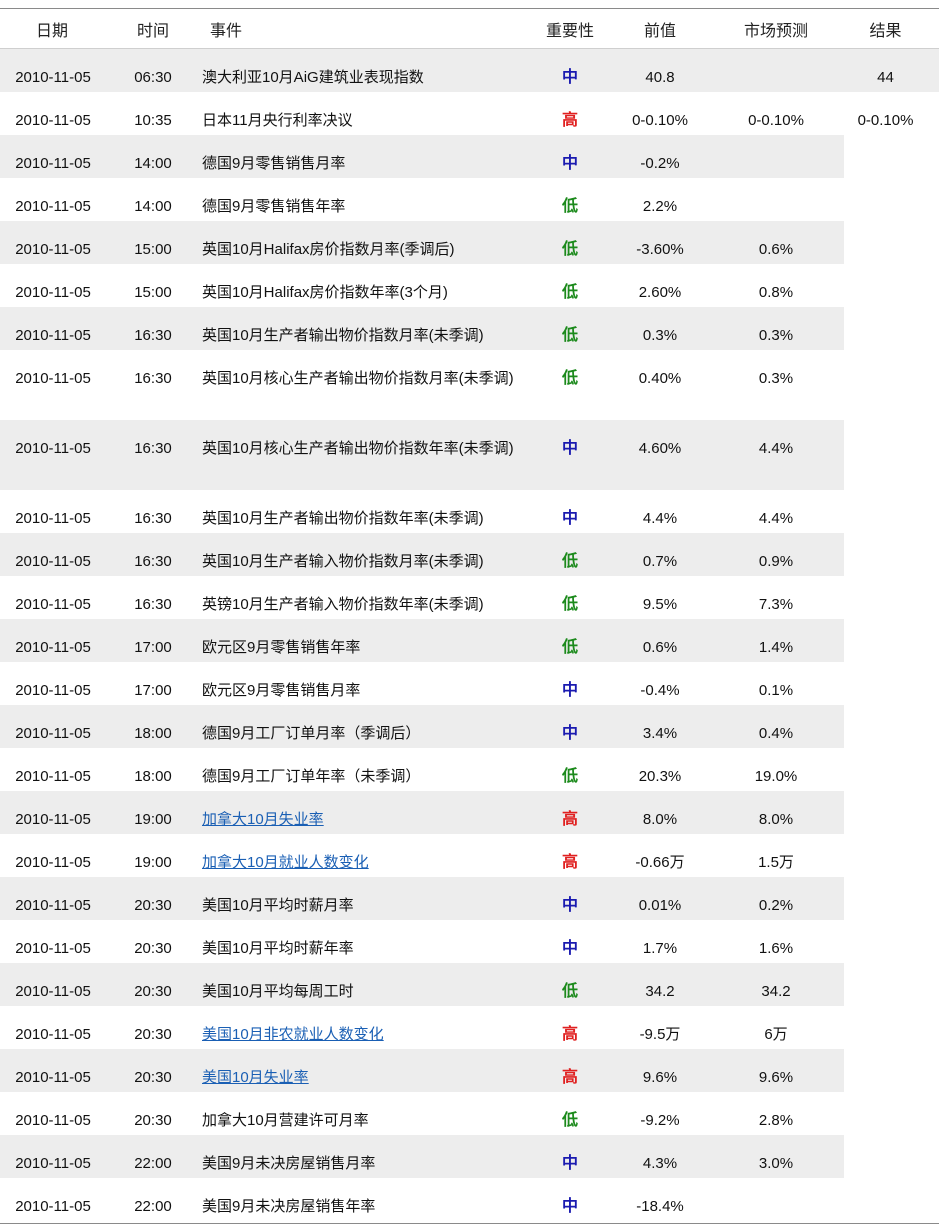 This screenshot has width=939, height=1232. Describe the element at coordinates (660, 733) in the screenshot. I see `row-previous: 3.4%` at that location.